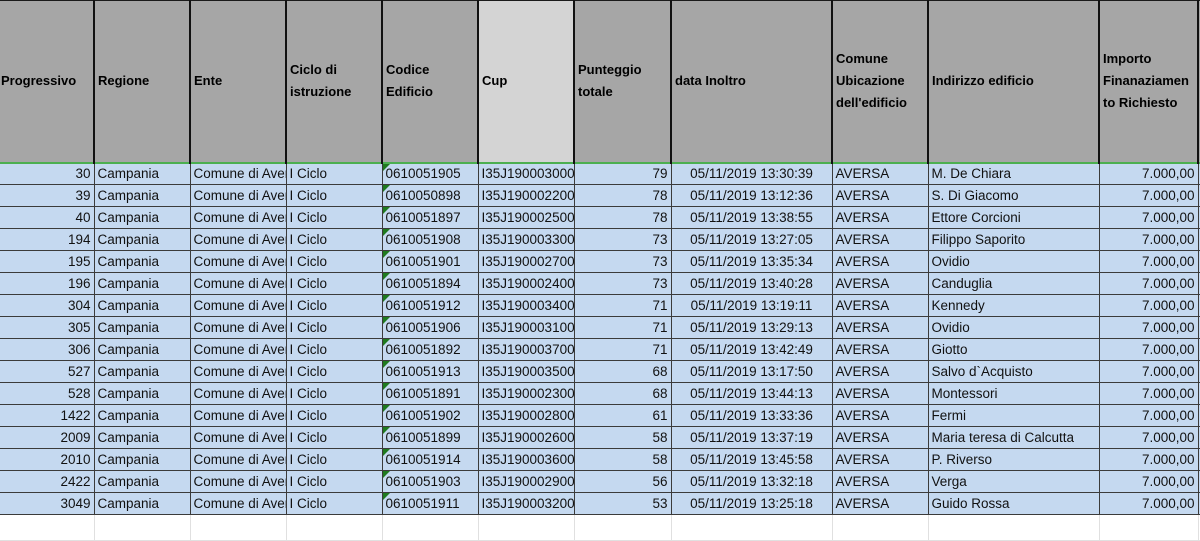 Image resolution: width=1200 pixels, height=541 pixels. I want to click on cell-codice: 0610051903, so click(430, 481).